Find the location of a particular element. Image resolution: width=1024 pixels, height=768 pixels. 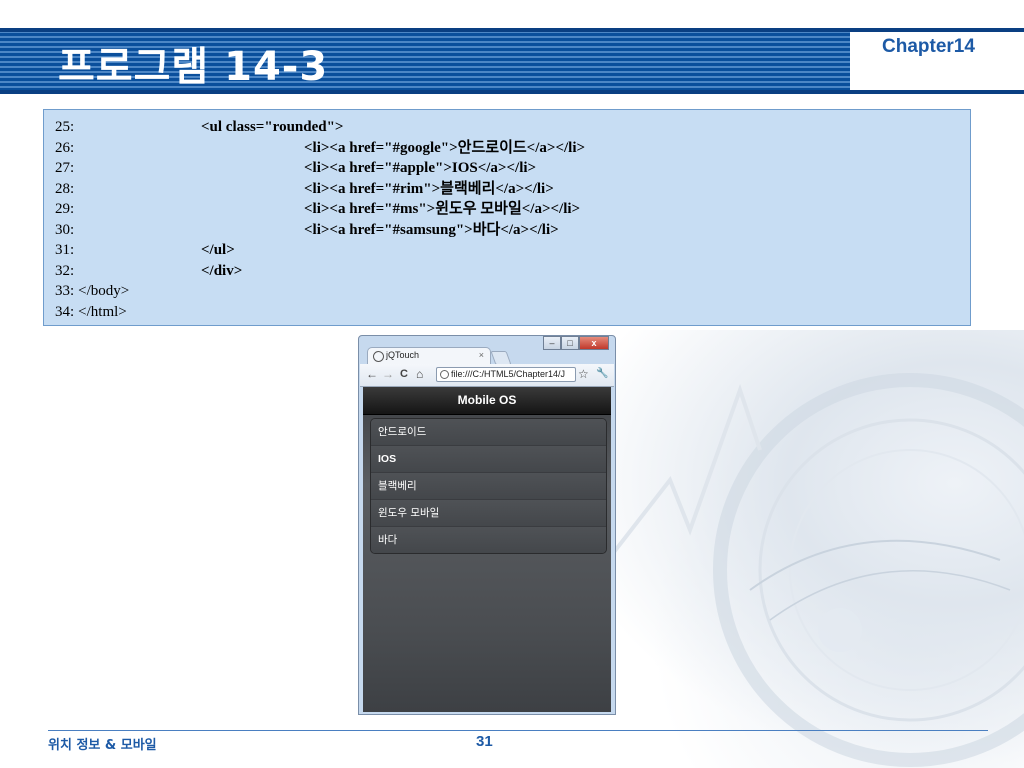

code-text: <li><a href="#rim">블랙베리</a></li> is located at coordinates (429, 188).